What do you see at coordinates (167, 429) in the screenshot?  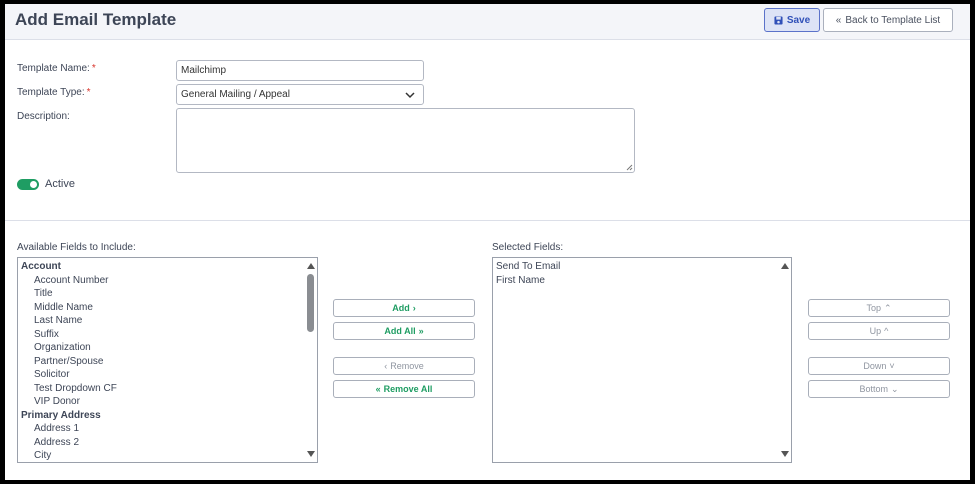 I see `list-item: Address 1` at bounding box center [167, 429].